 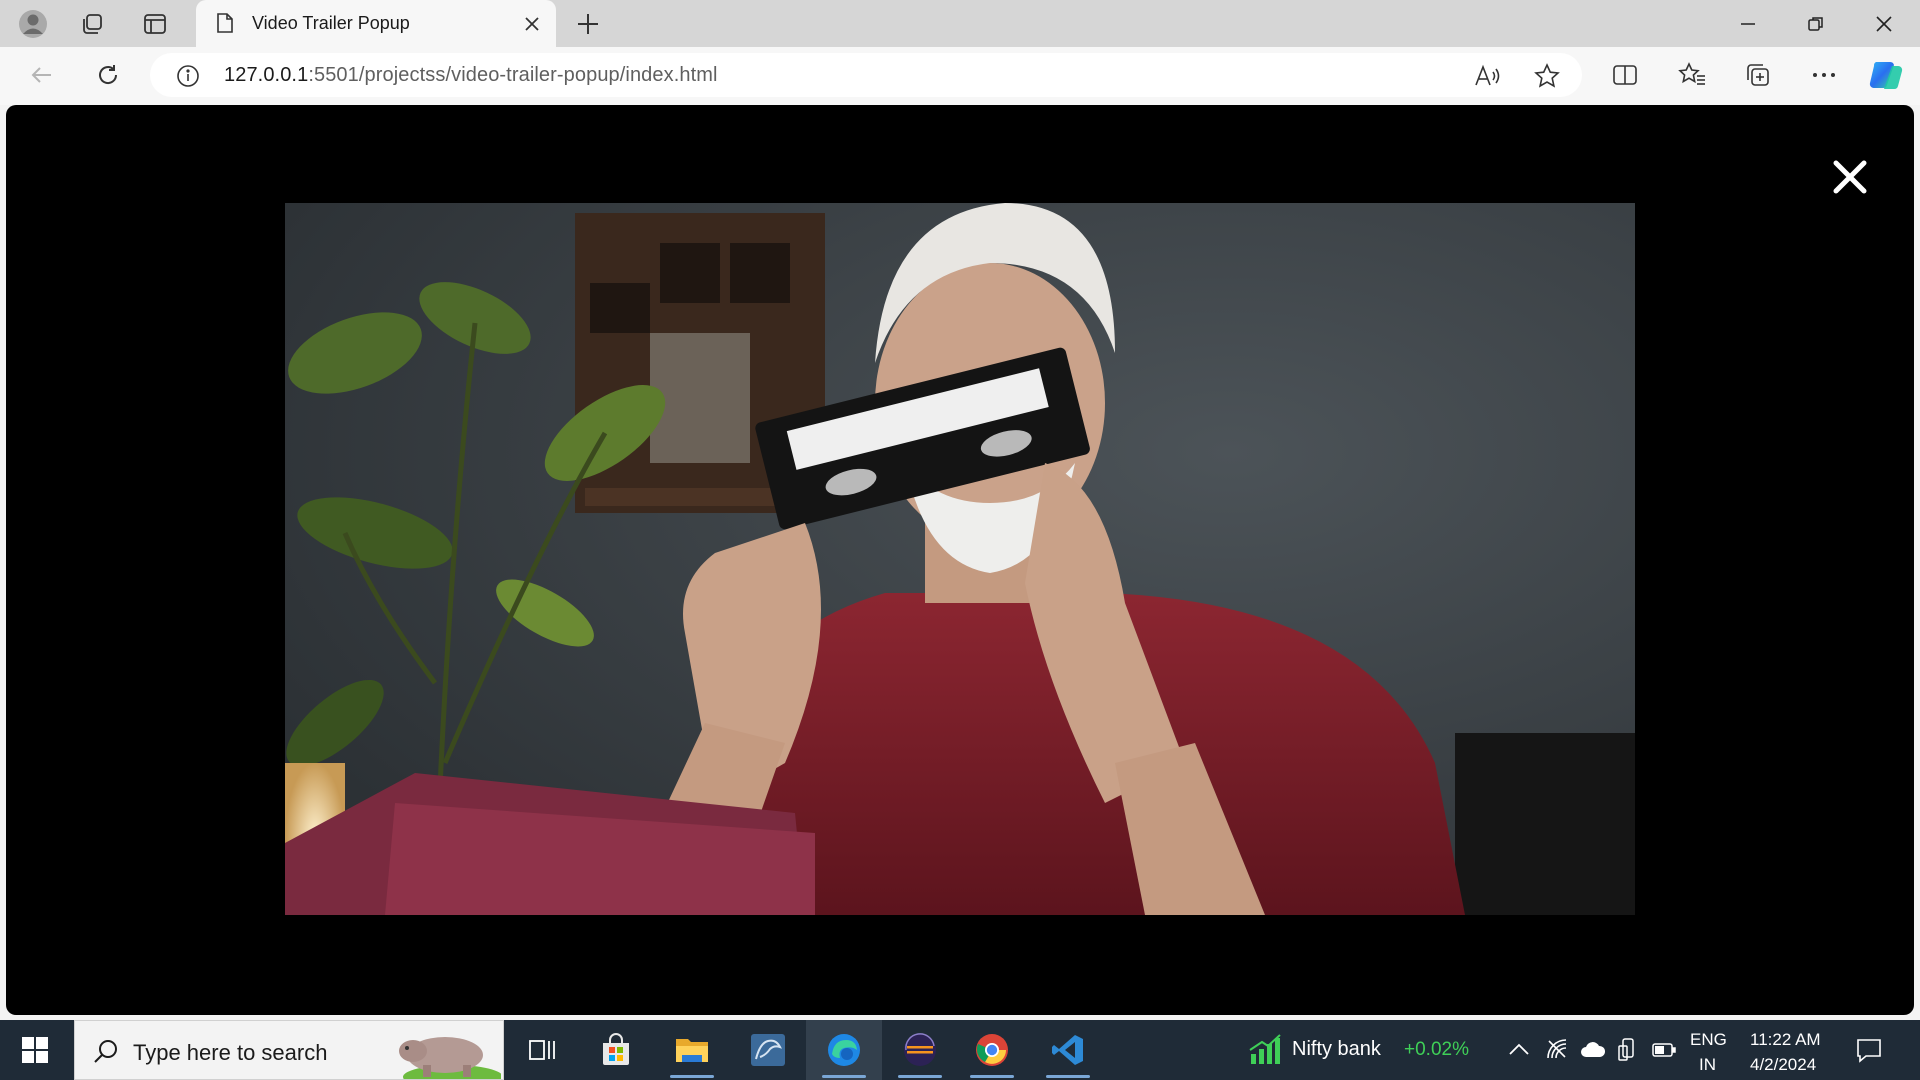 I want to click on windows-logo-icon, so click(x=35, y=1050).